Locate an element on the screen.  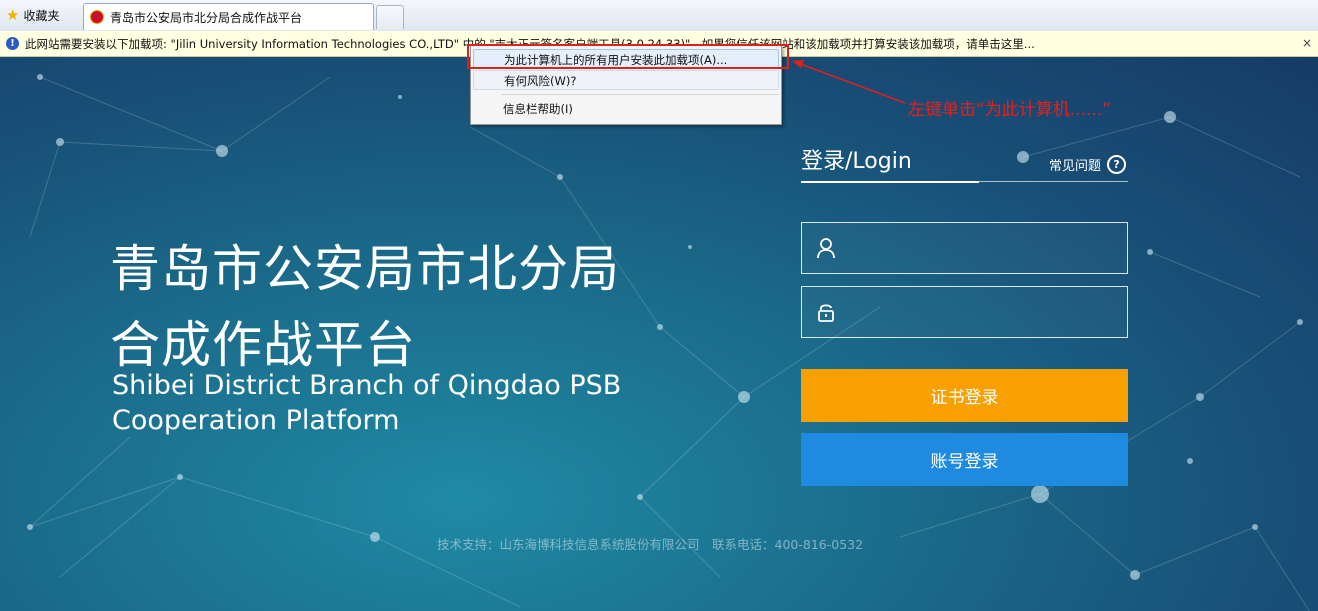
favorites-button: ★ 收藏夹 is located at coordinates (32, 15).